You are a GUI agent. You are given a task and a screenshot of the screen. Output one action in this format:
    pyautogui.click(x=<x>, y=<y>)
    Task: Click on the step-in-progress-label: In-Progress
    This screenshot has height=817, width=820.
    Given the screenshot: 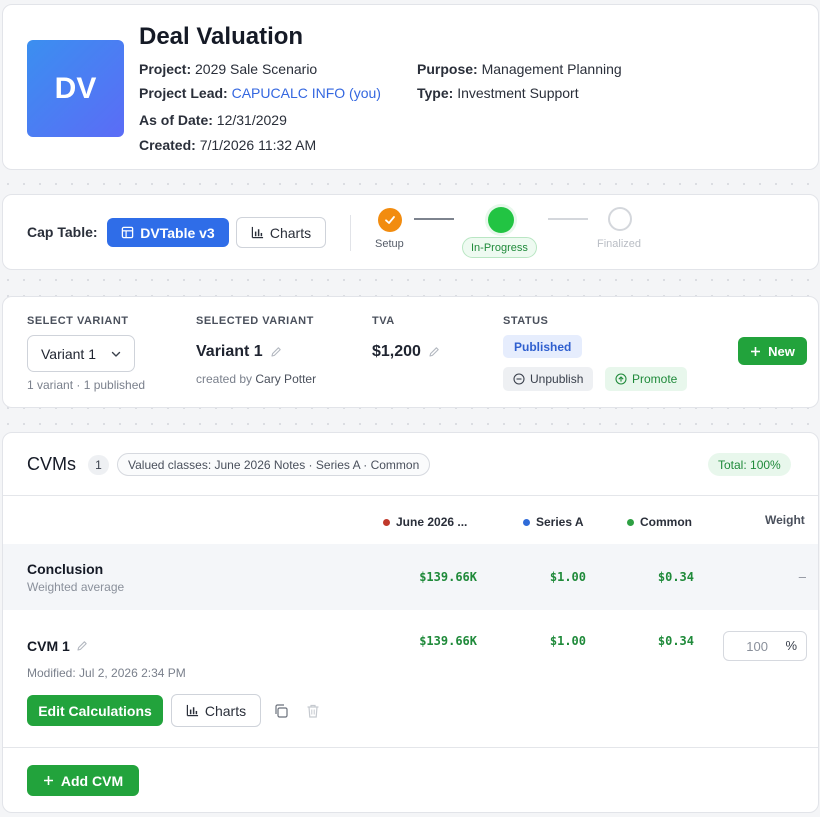 What is the action you would take?
    pyautogui.click(x=499, y=247)
    